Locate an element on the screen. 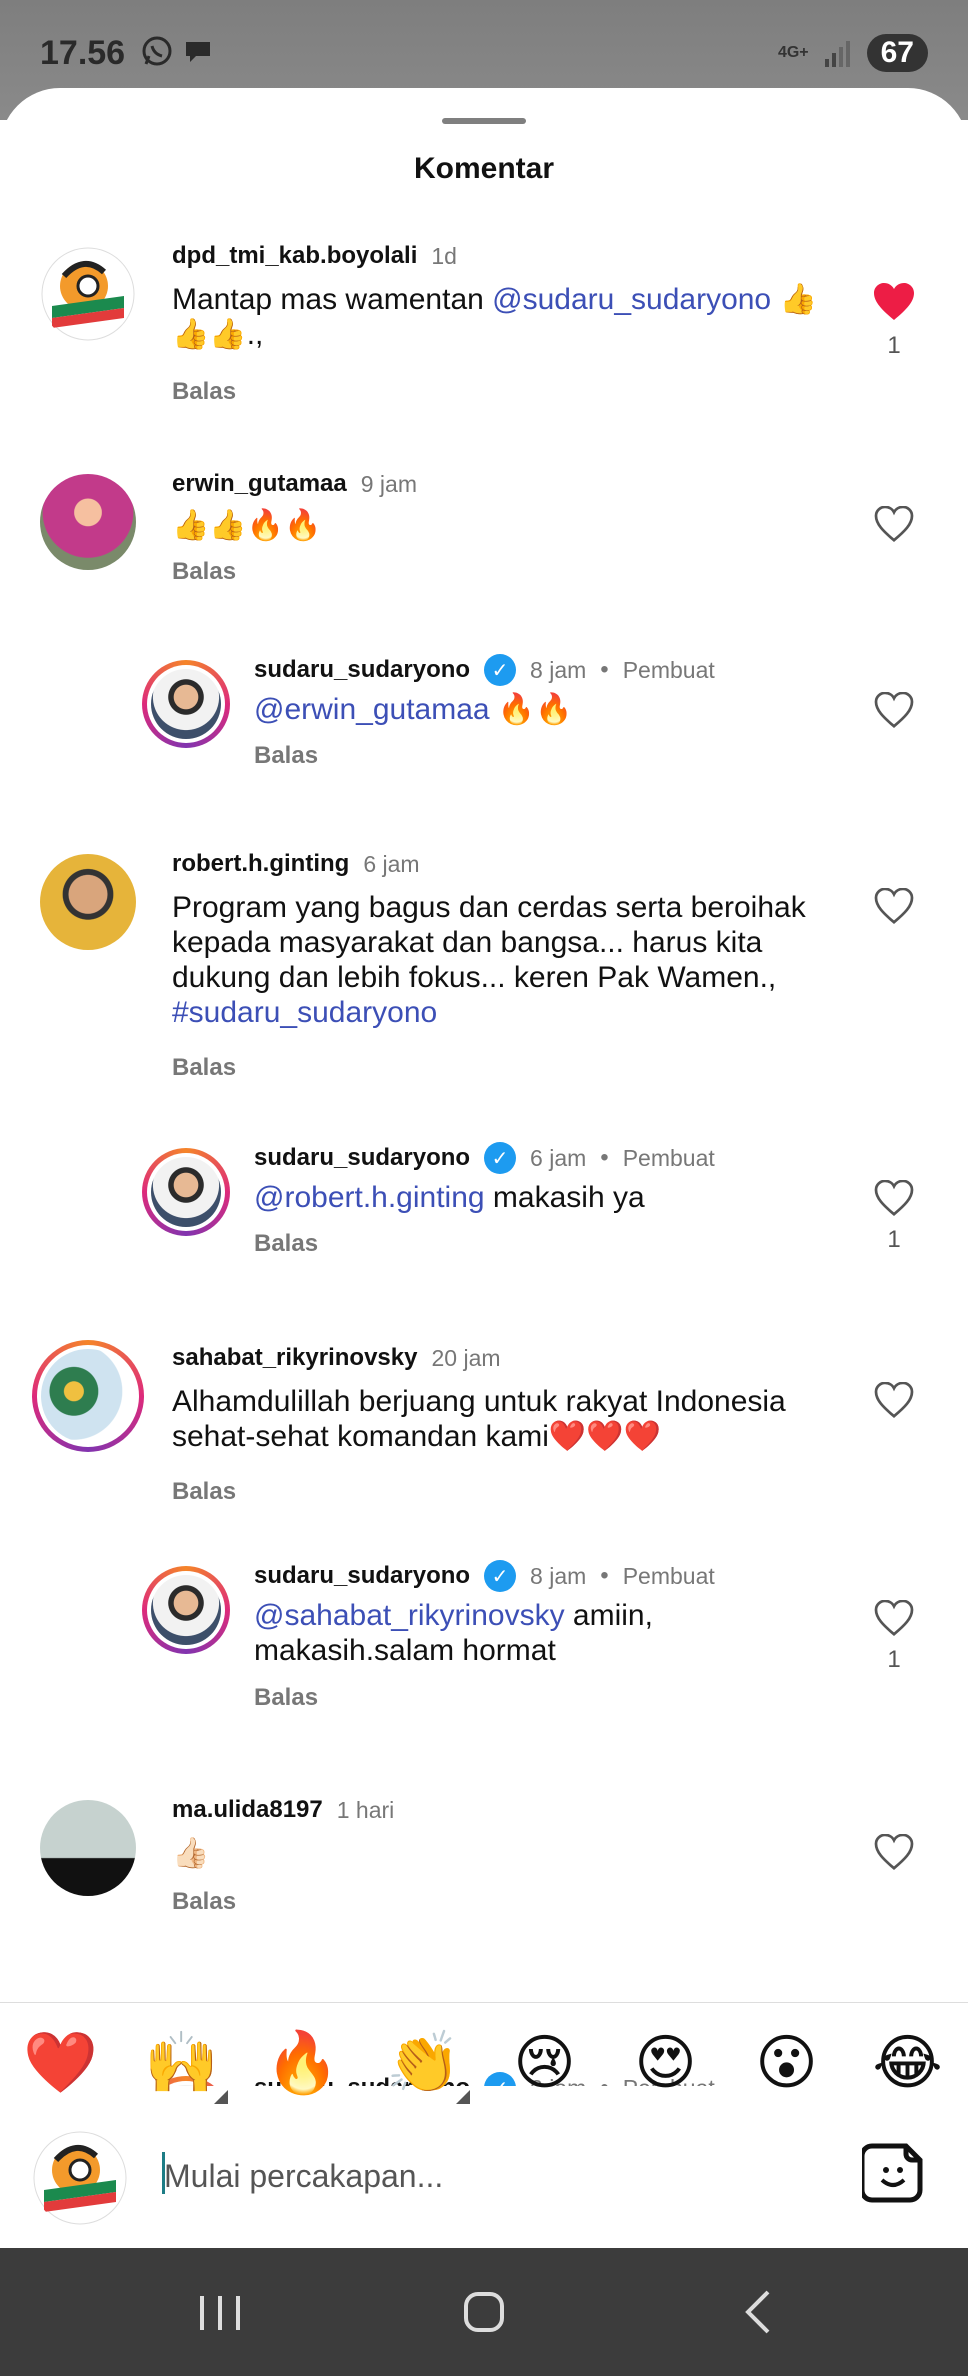  comment-meta: sudaru_sudaryono ✓ 6 jam • Pembuat is located at coordinates (484, 1158).